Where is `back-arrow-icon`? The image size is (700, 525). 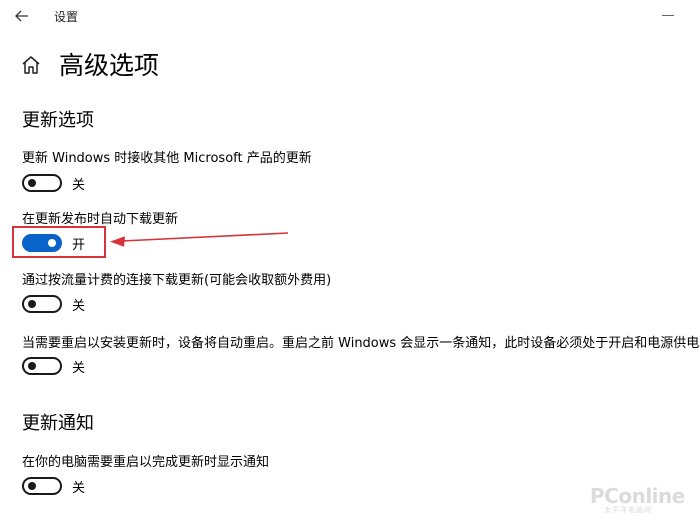 back-arrow-icon is located at coordinates (22, 16).